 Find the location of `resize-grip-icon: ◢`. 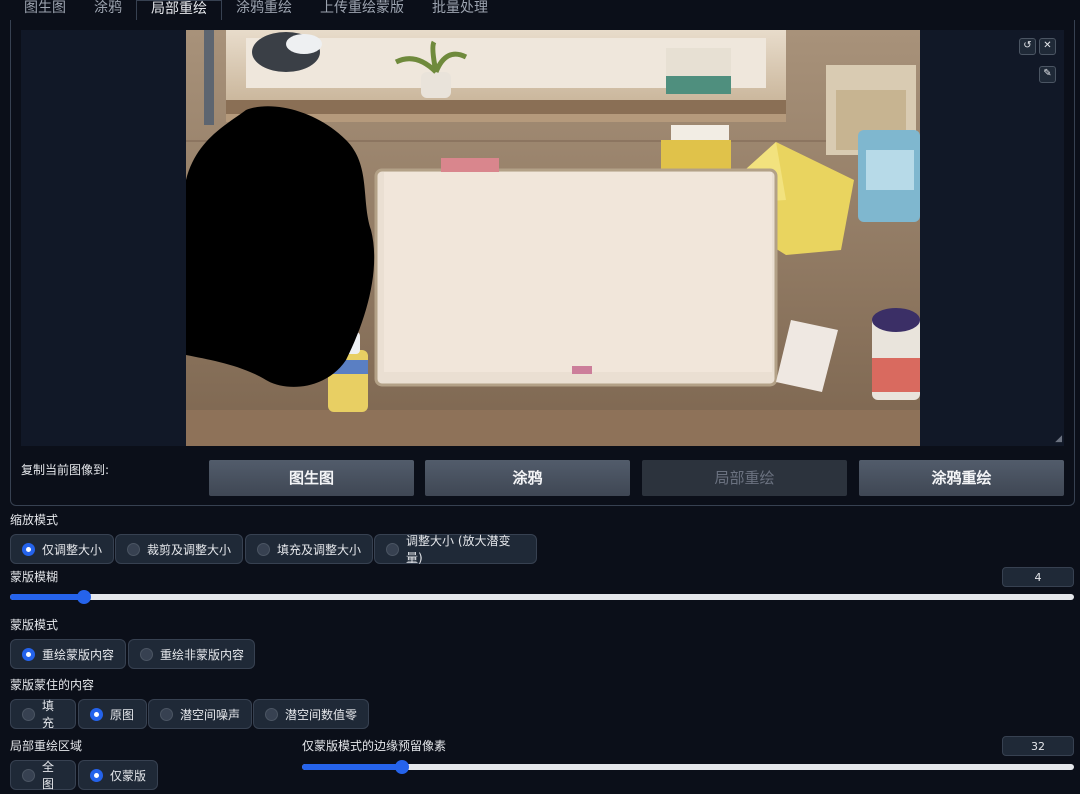

resize-grip-icon: ◢ is located at coordinates (1058, 439).